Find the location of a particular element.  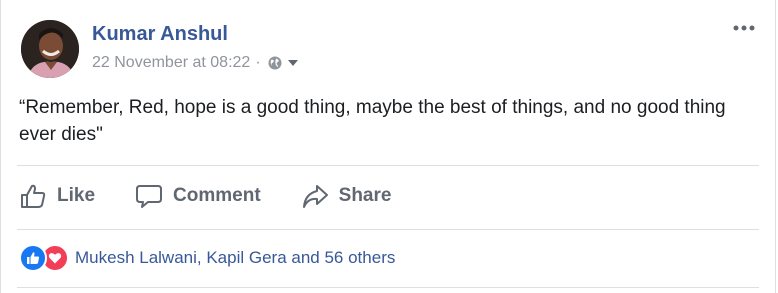

like-button: Like is located at coordinates (57, 196).